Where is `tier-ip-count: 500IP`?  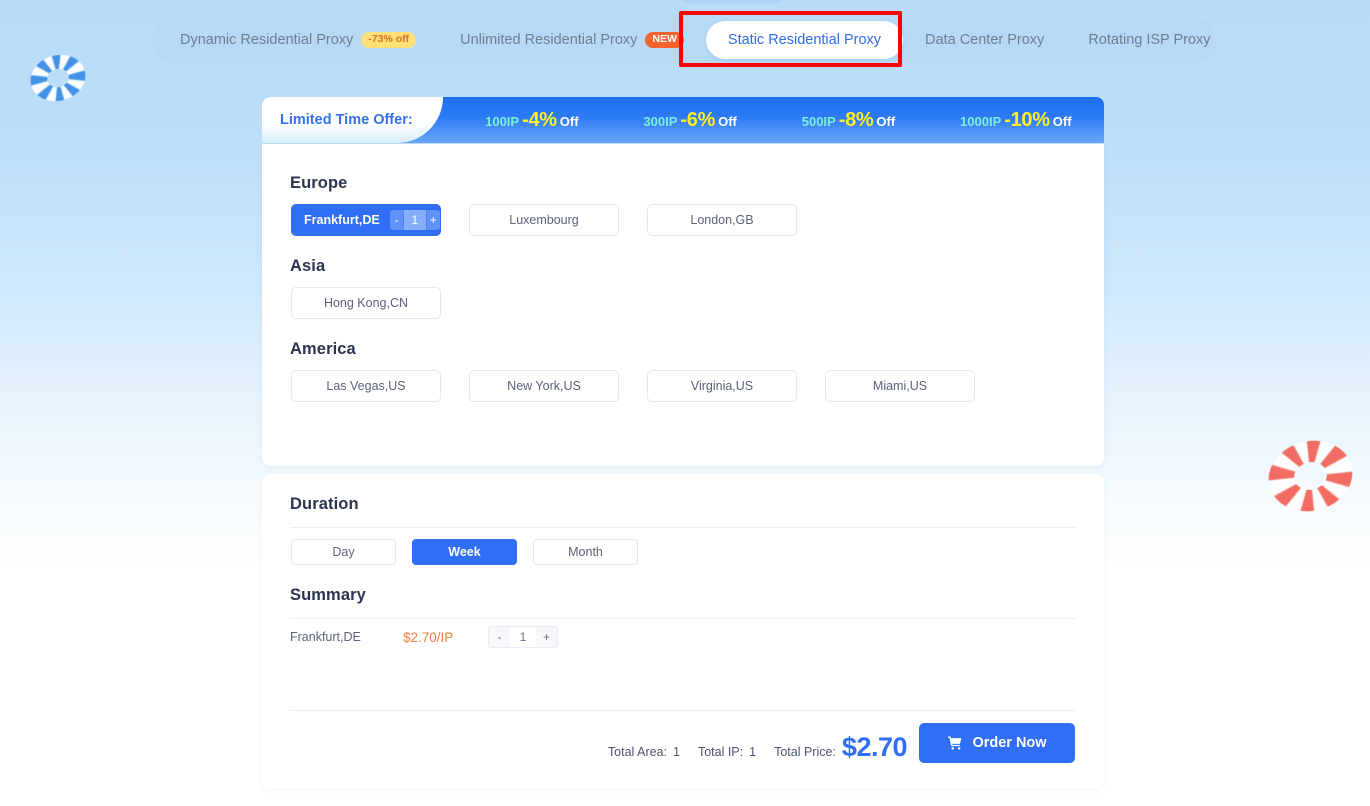 tier-ip-count: 500IP is located at coordinates (818, 121).